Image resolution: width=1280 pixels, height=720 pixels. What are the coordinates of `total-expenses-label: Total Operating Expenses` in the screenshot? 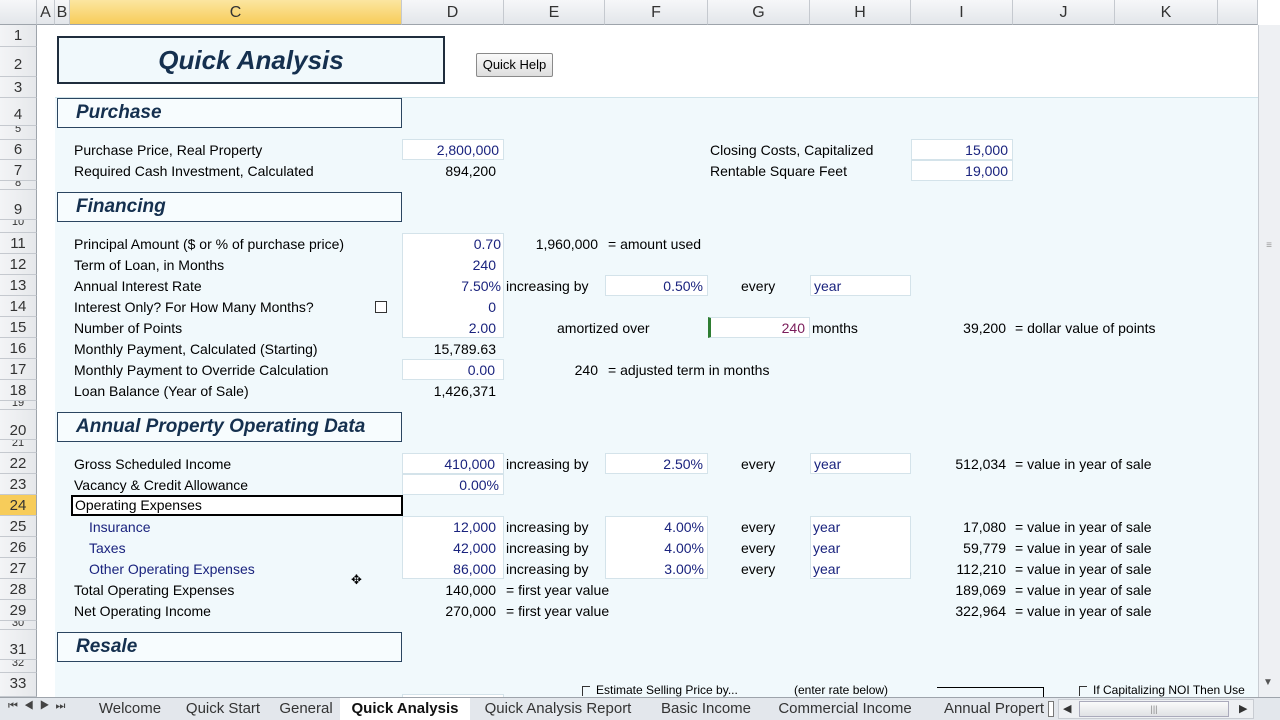 It's located at (154, 590).